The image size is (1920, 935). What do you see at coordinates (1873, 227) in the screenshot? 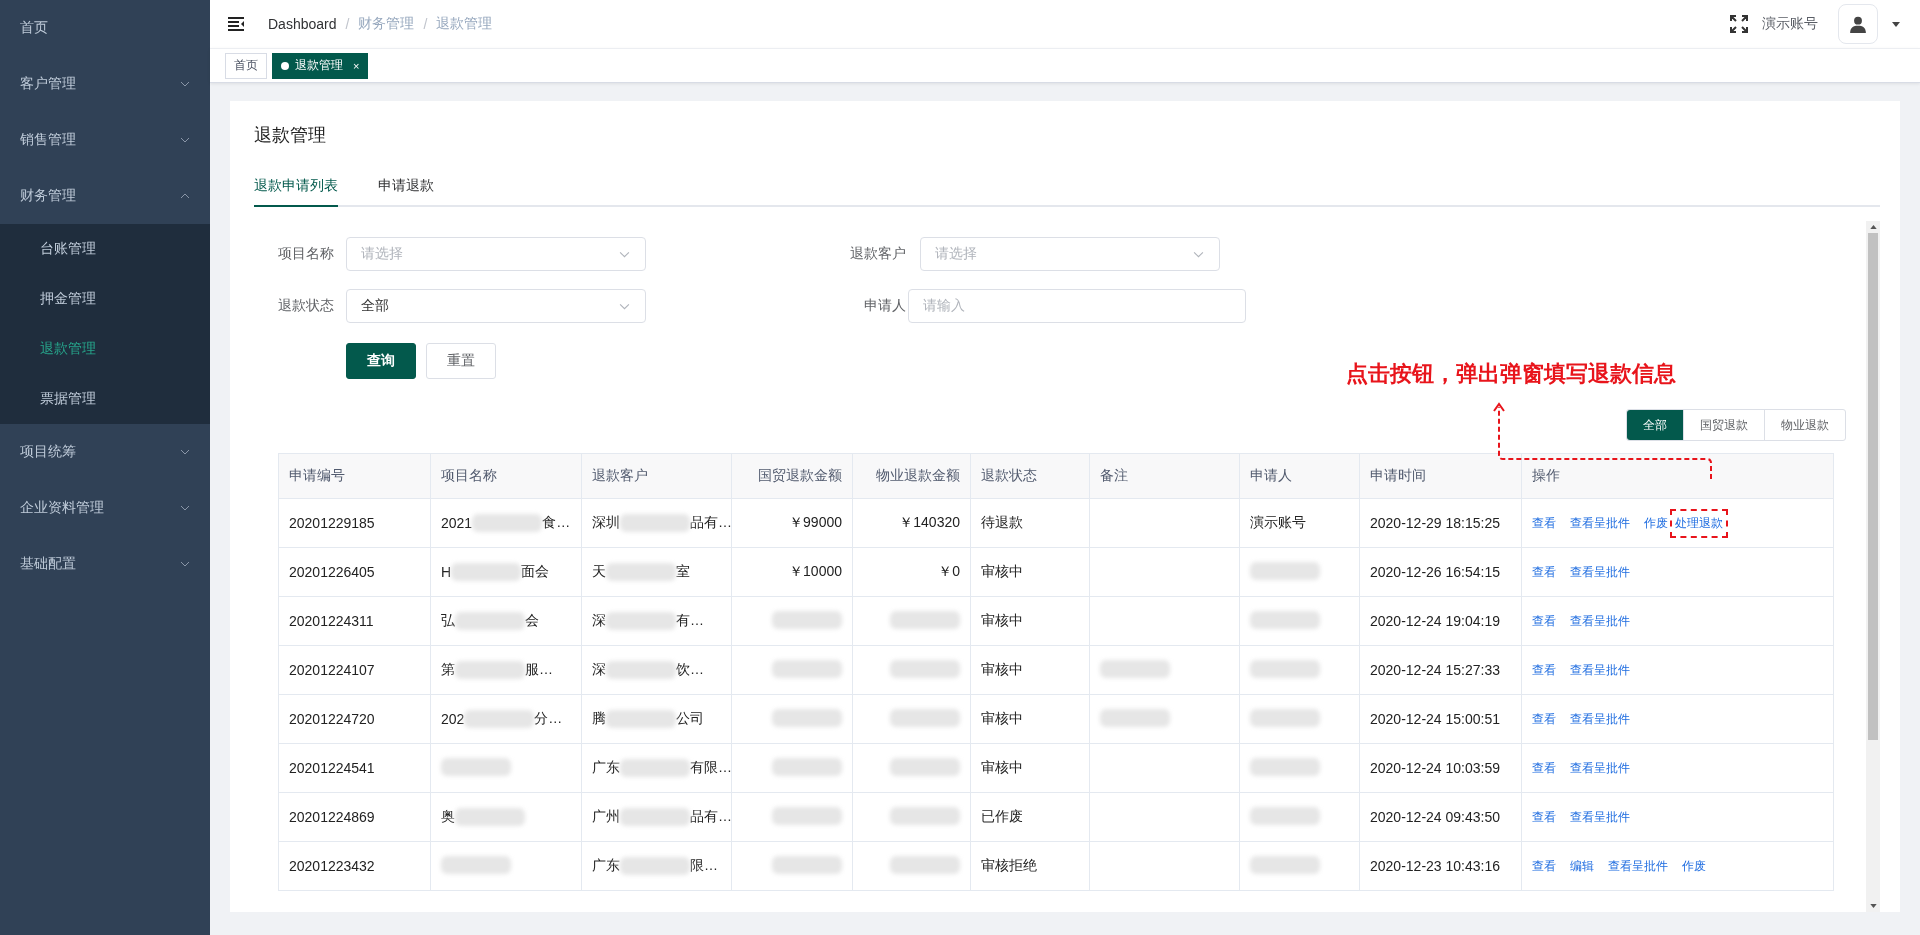
I see `scroll-up-icon` at bounding box center [1873, 227].